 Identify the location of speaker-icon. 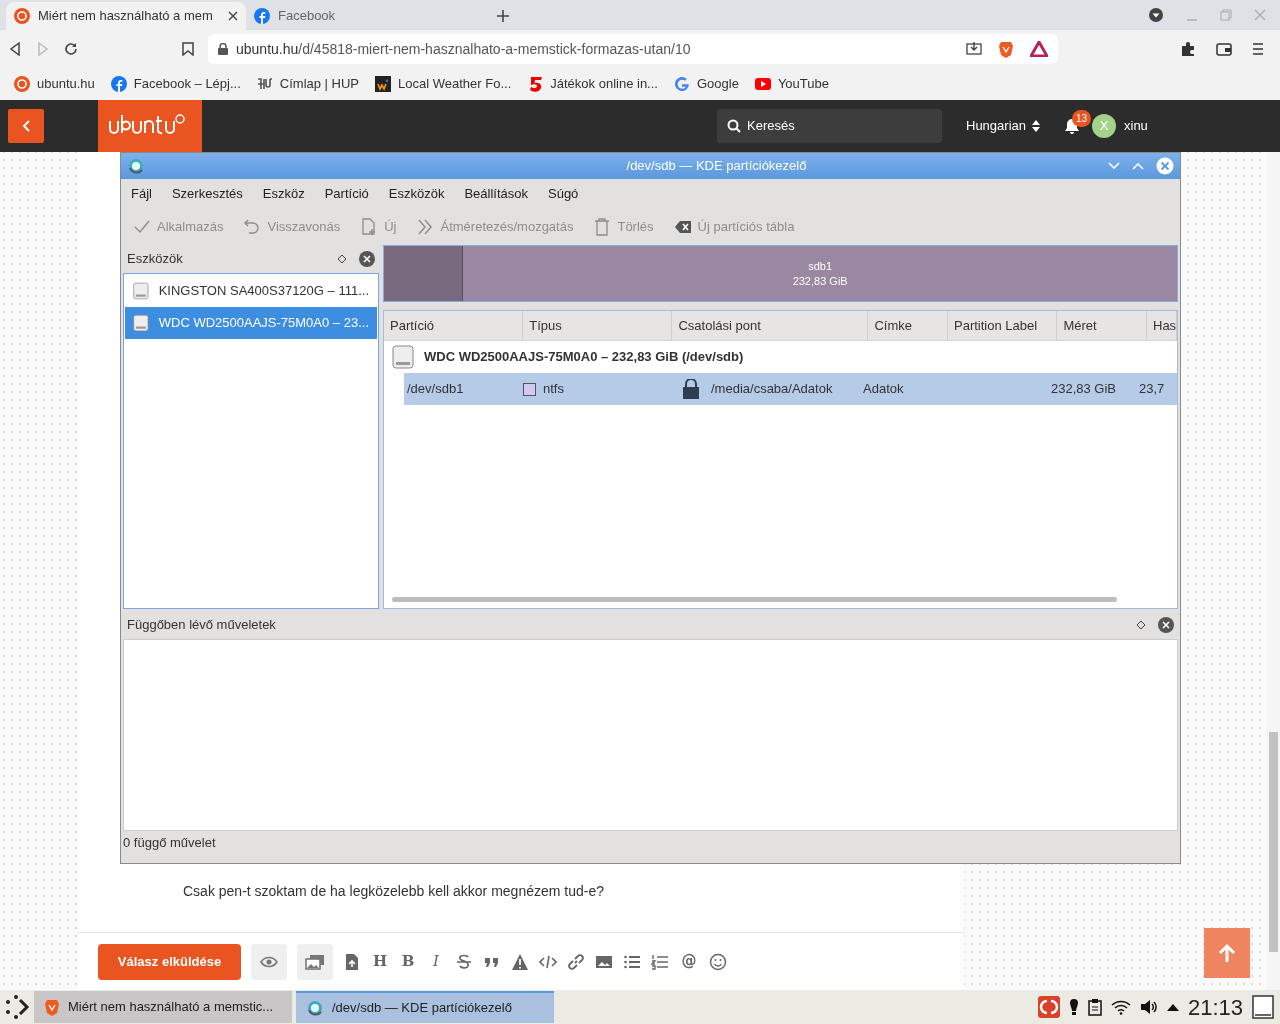
(1148, 1007).